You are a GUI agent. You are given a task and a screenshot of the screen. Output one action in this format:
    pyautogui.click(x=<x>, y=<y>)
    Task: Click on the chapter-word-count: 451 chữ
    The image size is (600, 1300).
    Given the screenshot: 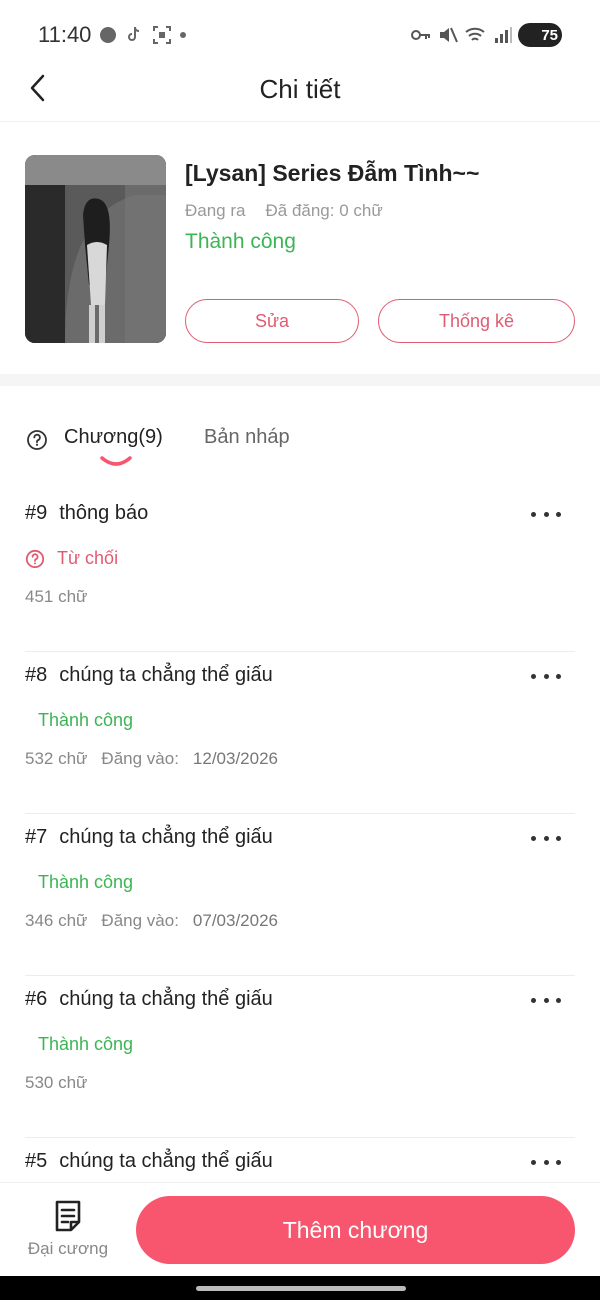 What is the action you would take?
    pyautogui.click(x=56, y=596)
    